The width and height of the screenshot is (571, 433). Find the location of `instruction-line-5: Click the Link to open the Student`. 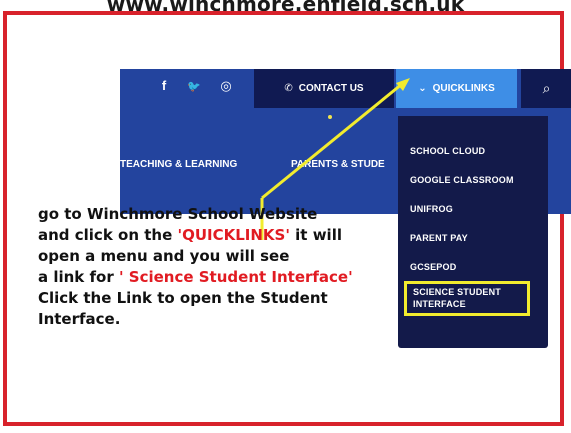

instruction-line-5: Click the Link to open the Student is located at coordinates (183, 298).